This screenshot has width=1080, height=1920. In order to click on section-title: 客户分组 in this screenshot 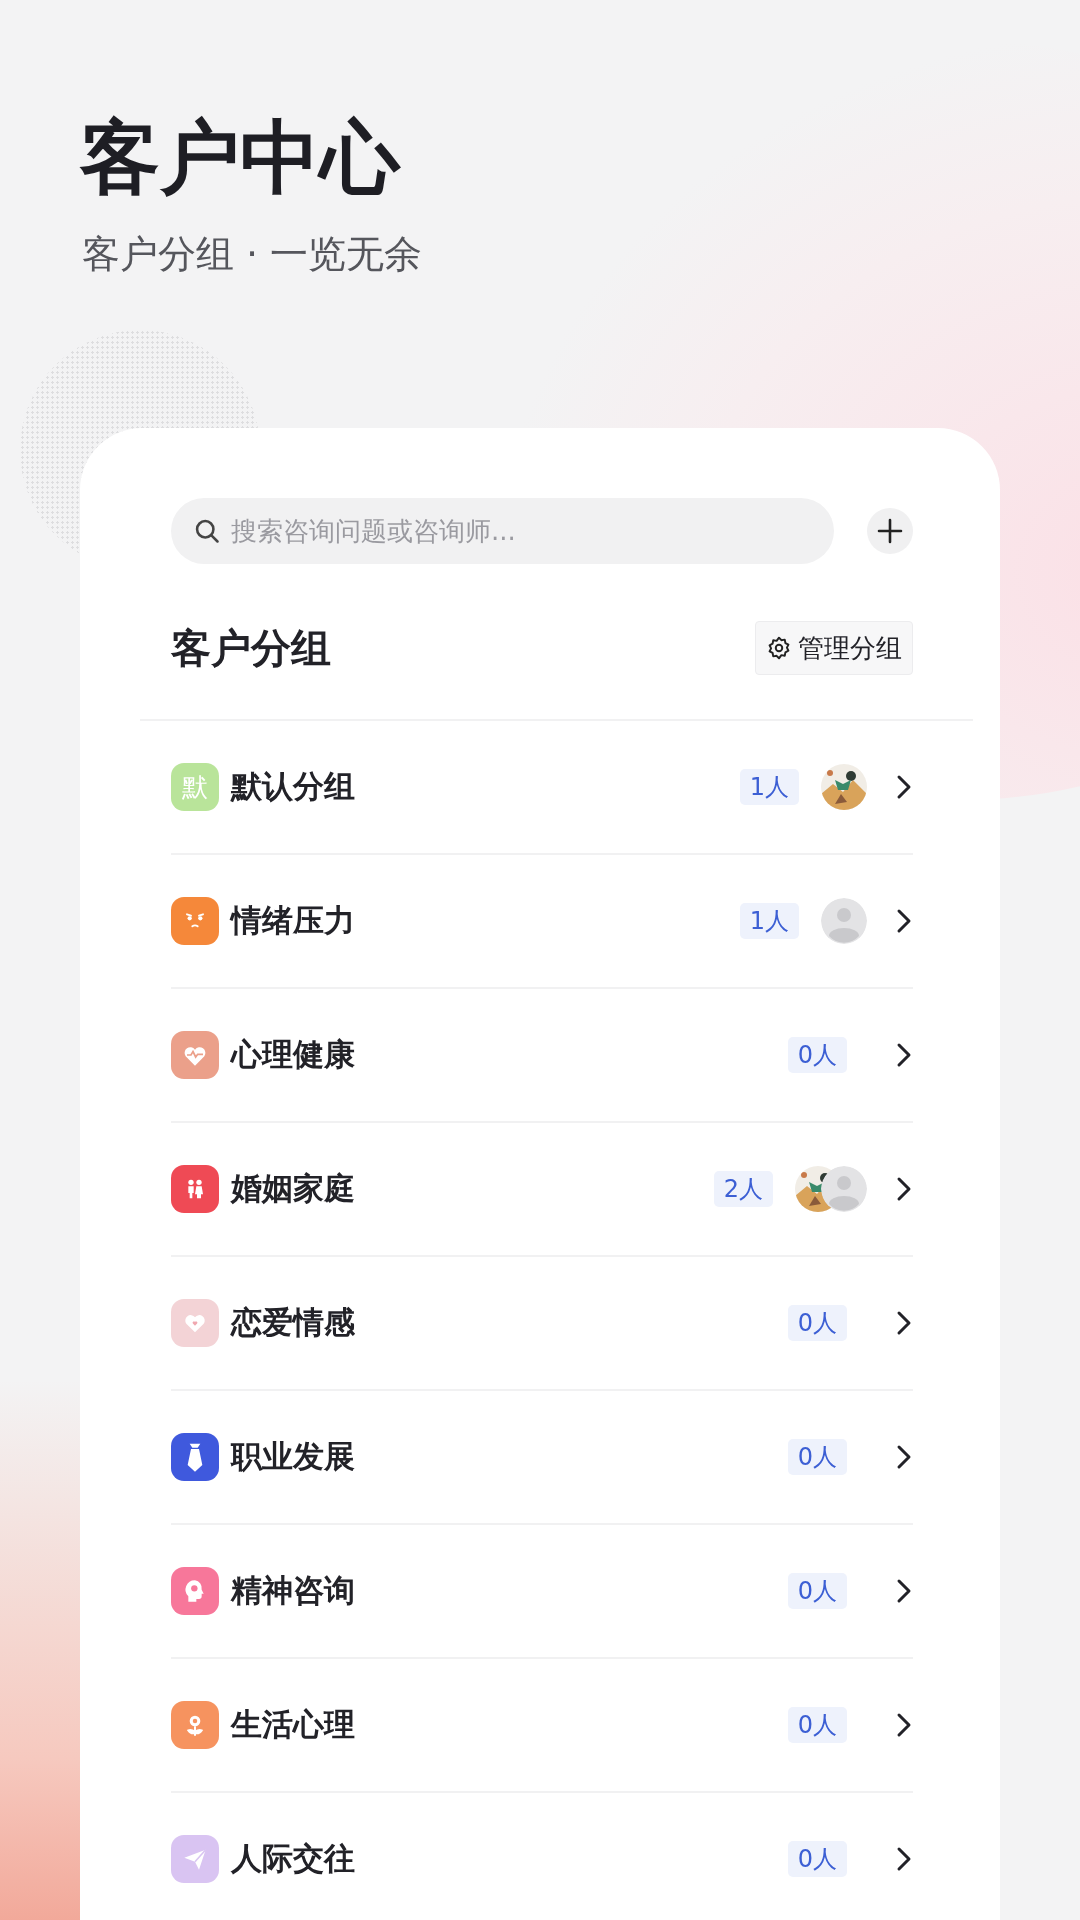, I will do `click(251, 648)`.